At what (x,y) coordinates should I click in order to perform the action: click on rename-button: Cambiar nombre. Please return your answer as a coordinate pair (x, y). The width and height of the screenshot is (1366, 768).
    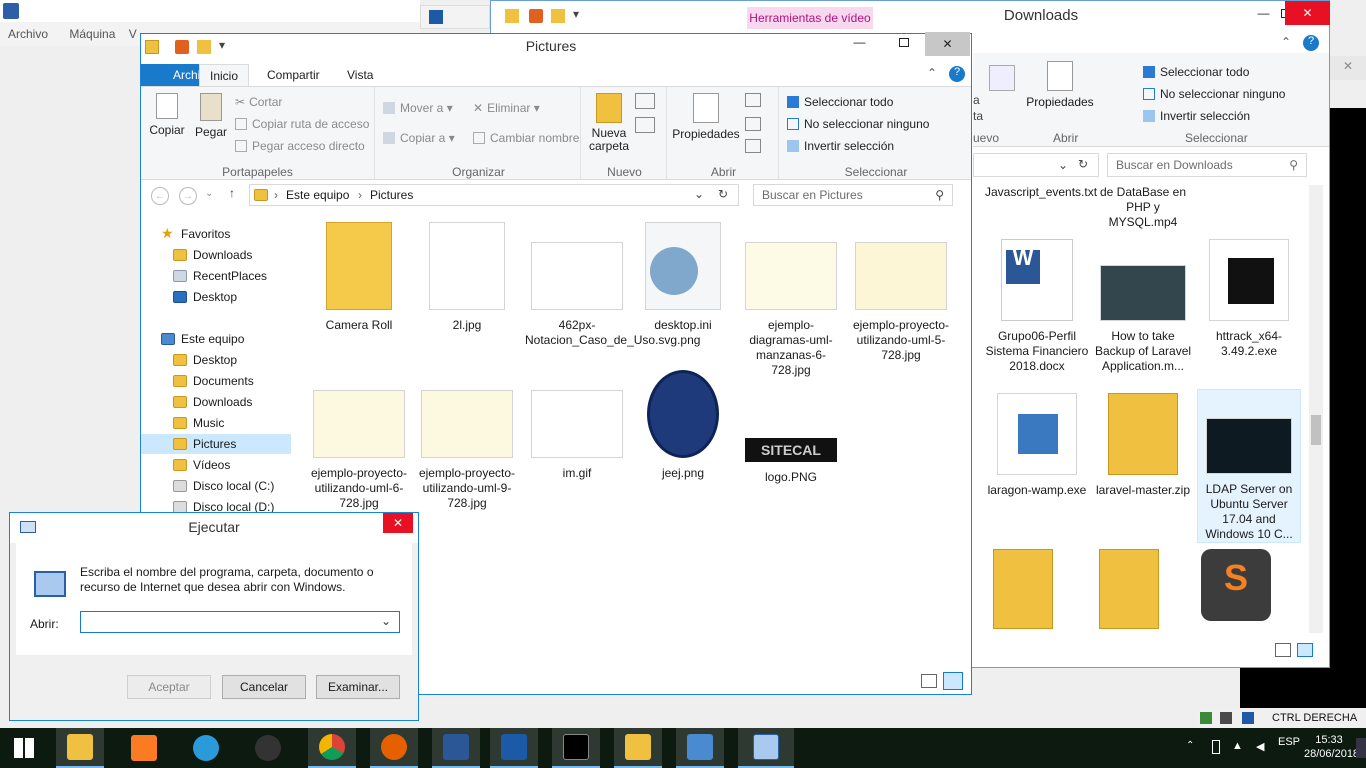
    Looking at the image, I should click on (526, 138).